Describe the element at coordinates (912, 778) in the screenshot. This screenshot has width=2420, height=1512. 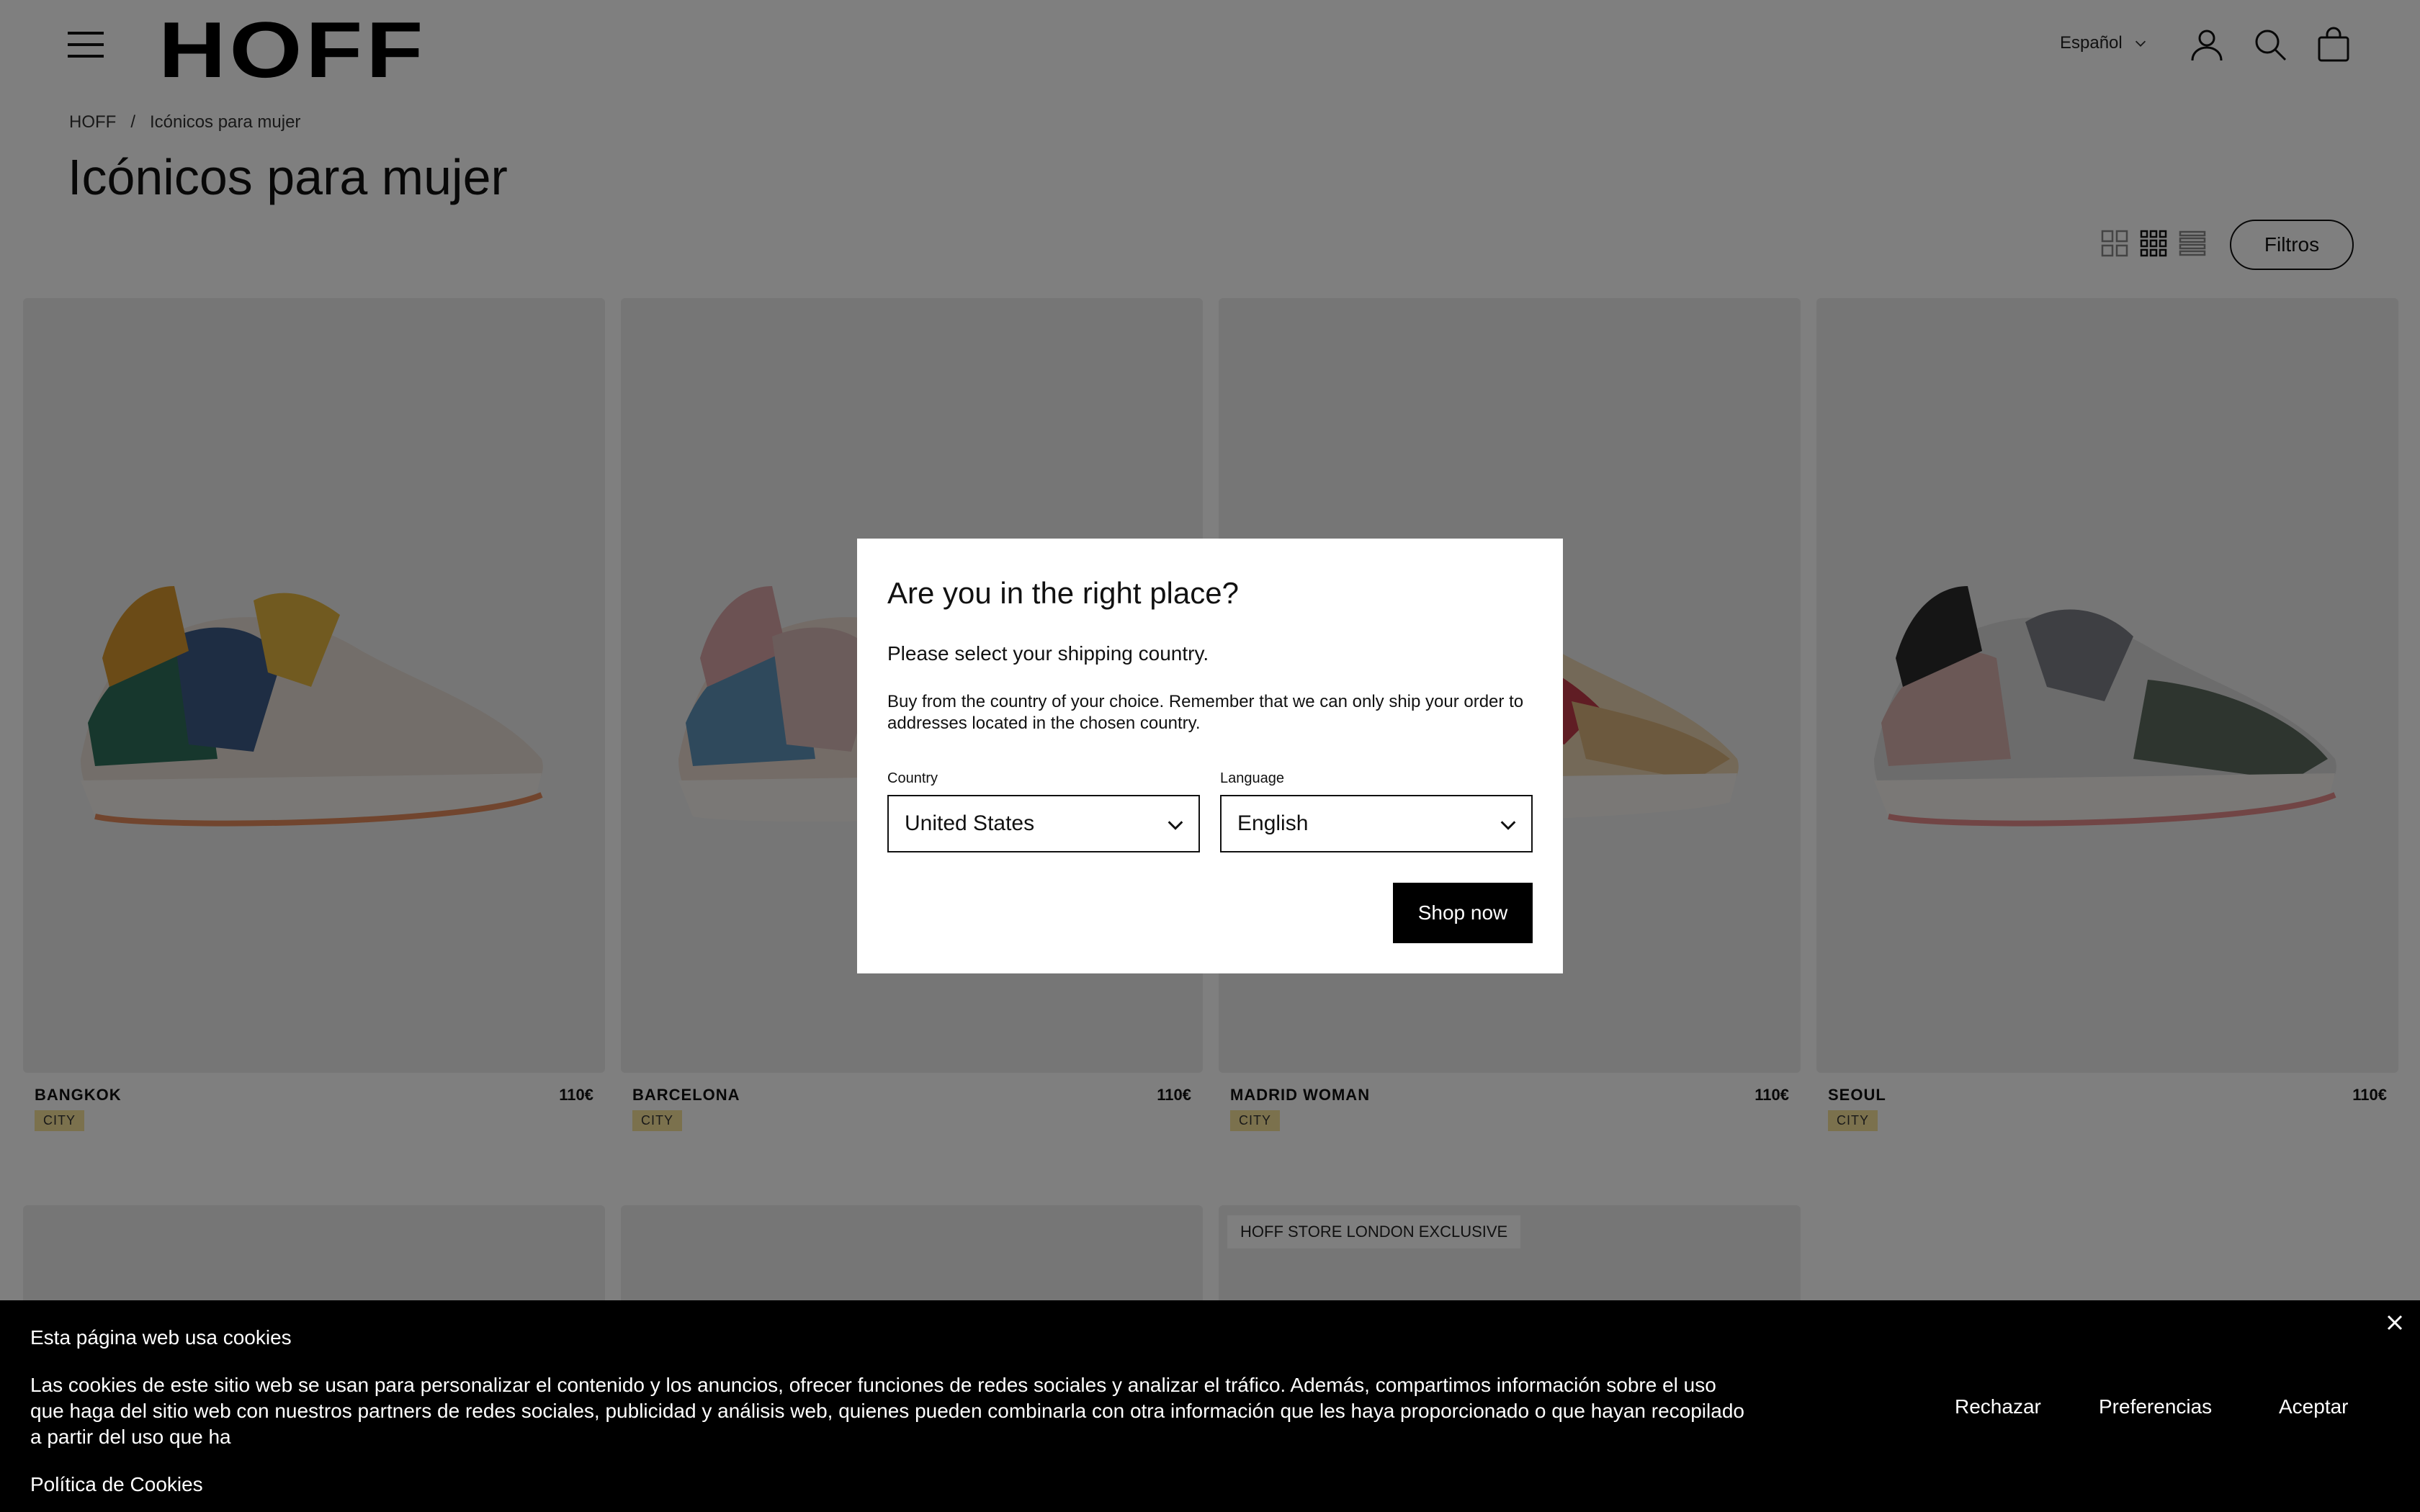
I see `country-label: Country` at that location.